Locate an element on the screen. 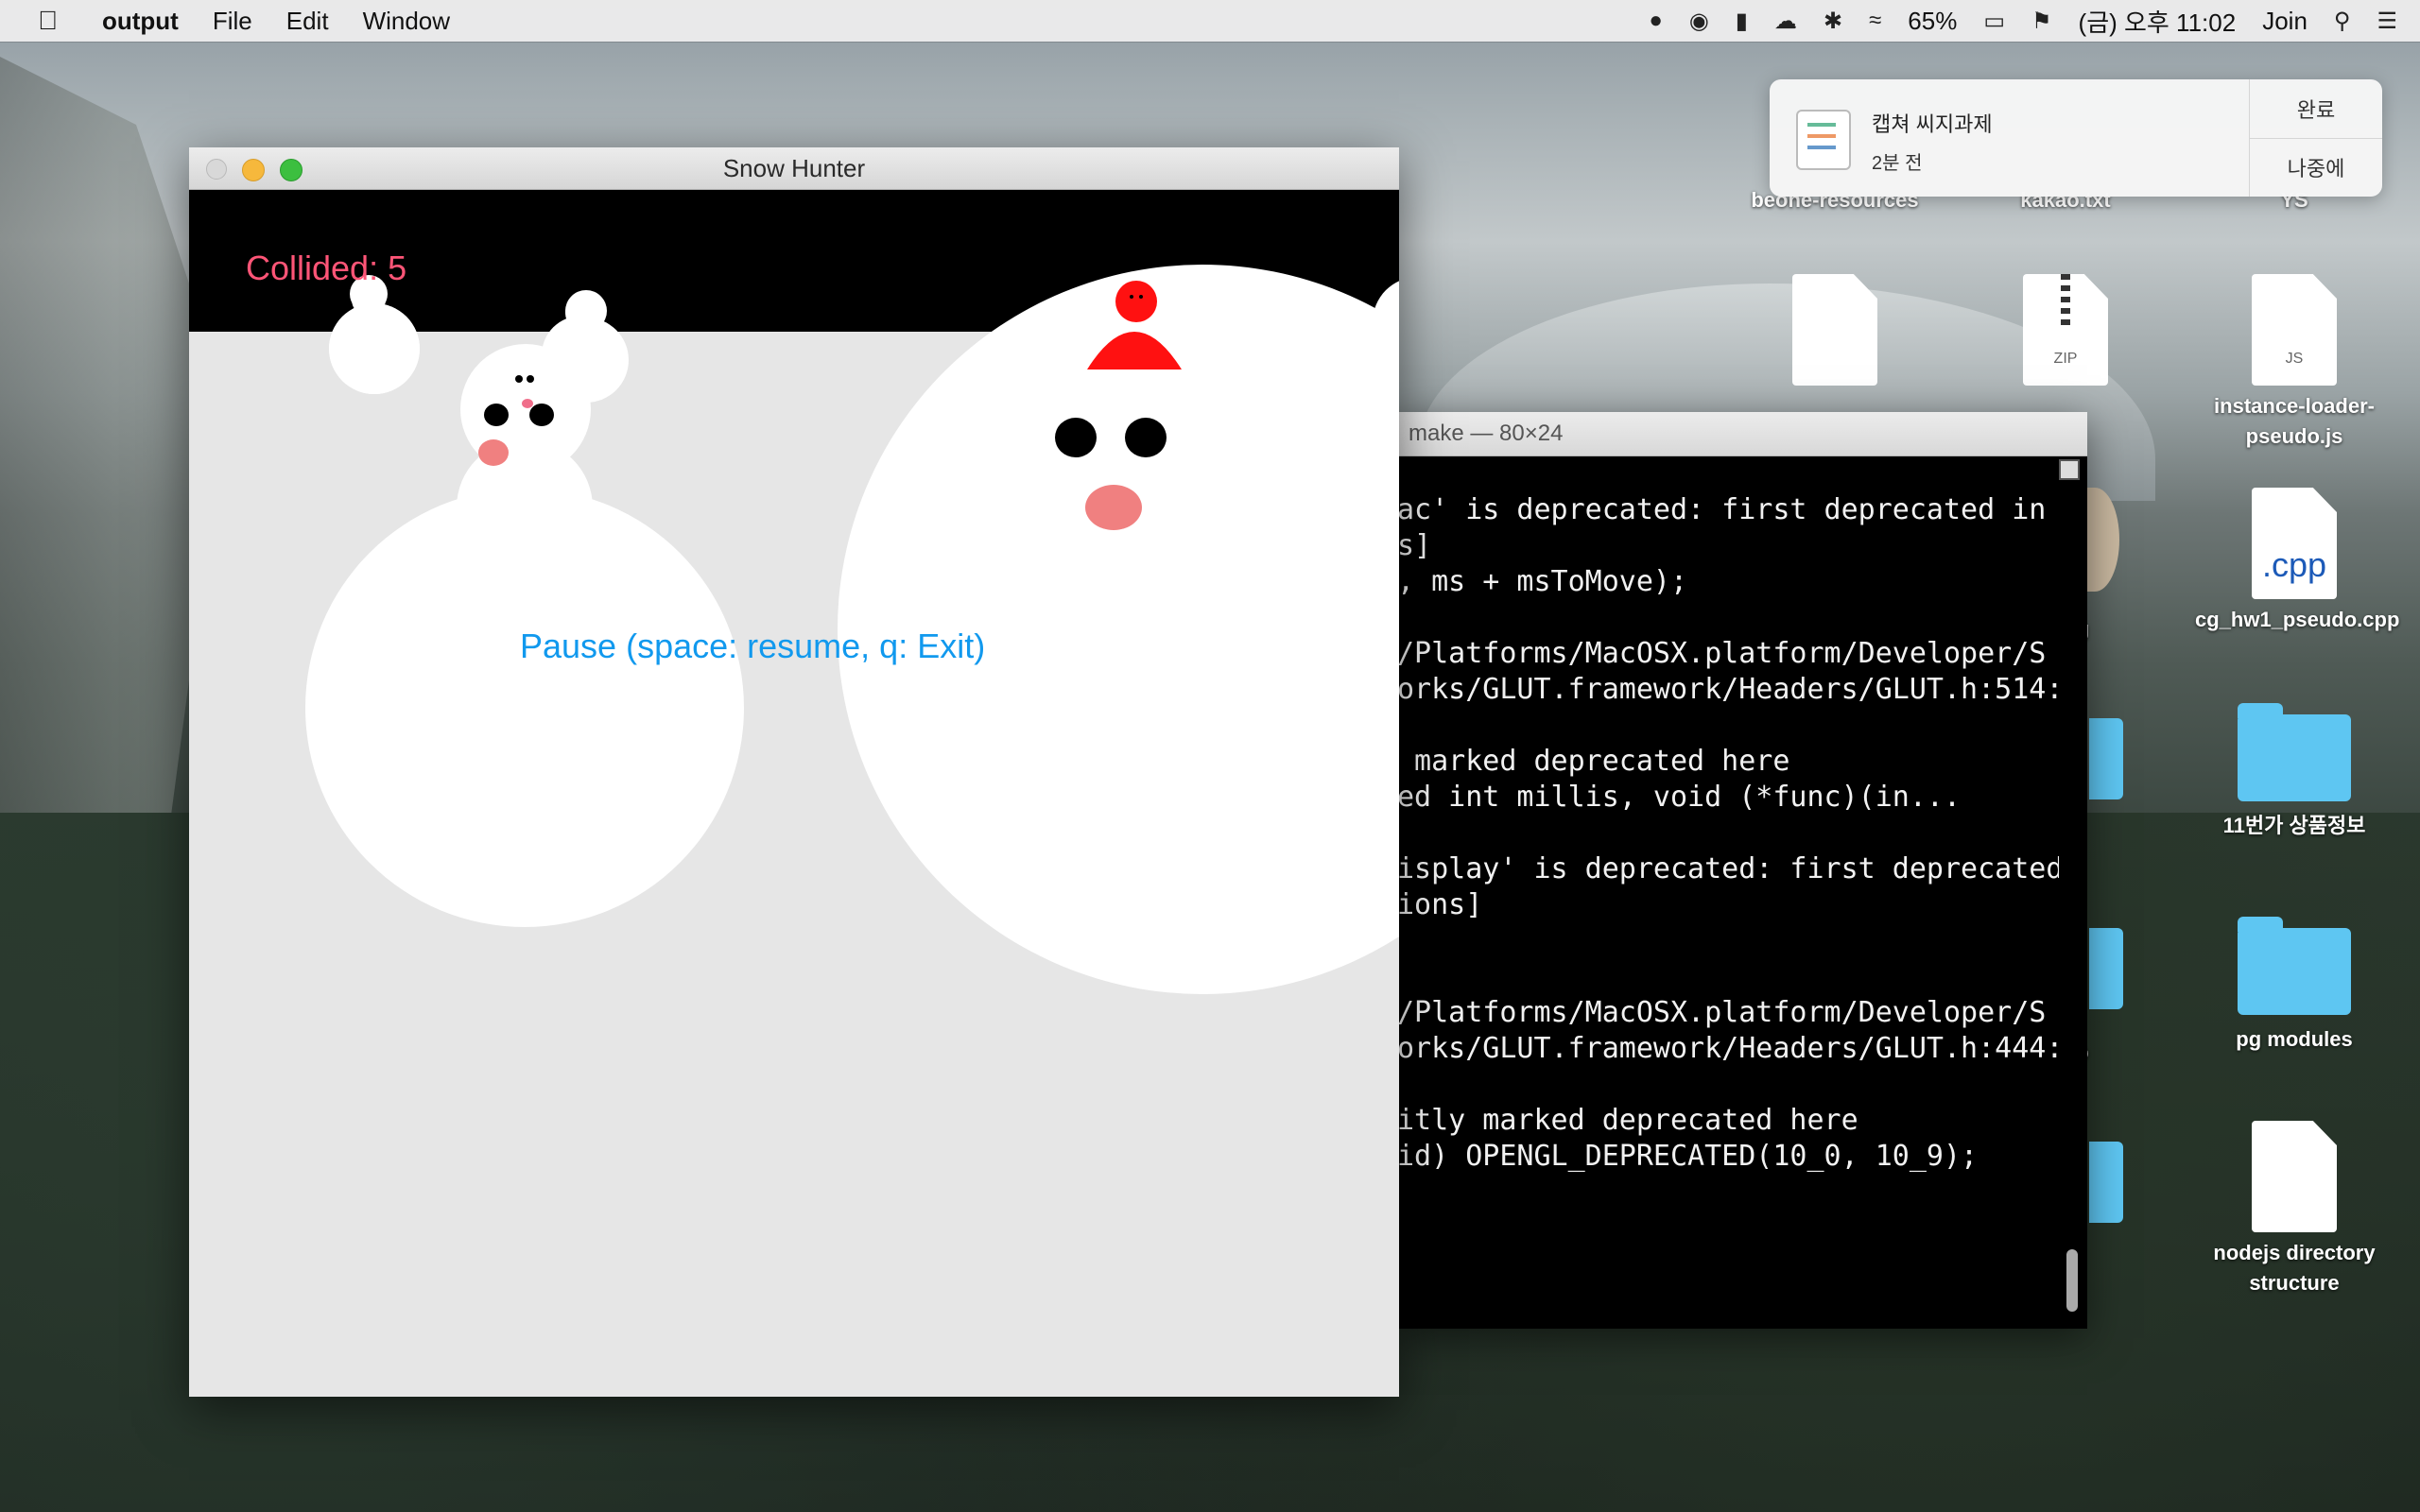 The width and height of the screenshot is (2420, 1512). icon-label: pg modules is located at coordinates (2294, 1039).